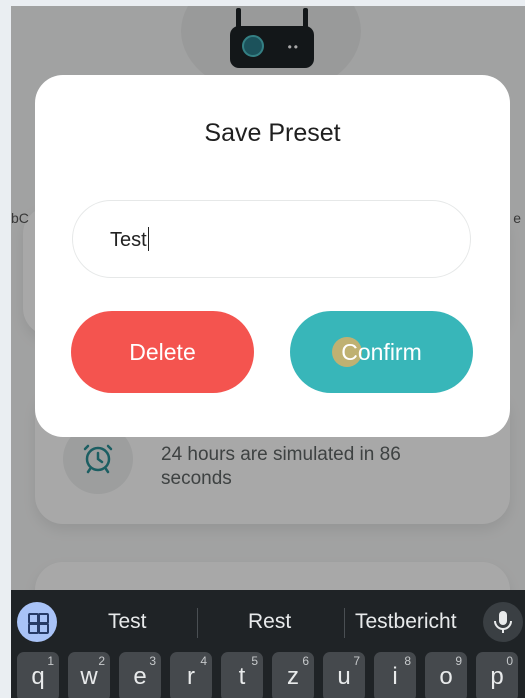 The height and width of the screenshot is (698, 525). I want to click on key-hint: 3, so click(152, 661).